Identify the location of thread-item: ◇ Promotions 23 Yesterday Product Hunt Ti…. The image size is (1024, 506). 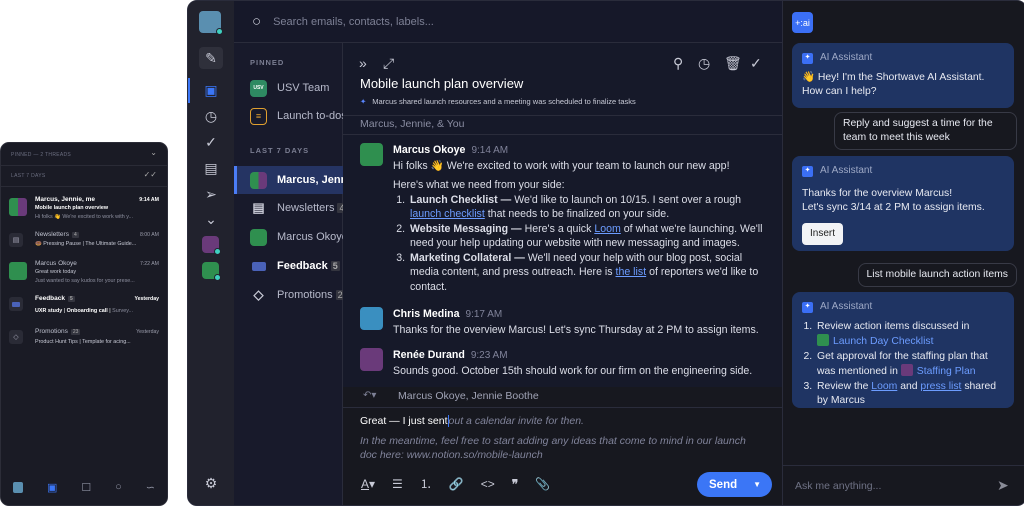
(84, 341).